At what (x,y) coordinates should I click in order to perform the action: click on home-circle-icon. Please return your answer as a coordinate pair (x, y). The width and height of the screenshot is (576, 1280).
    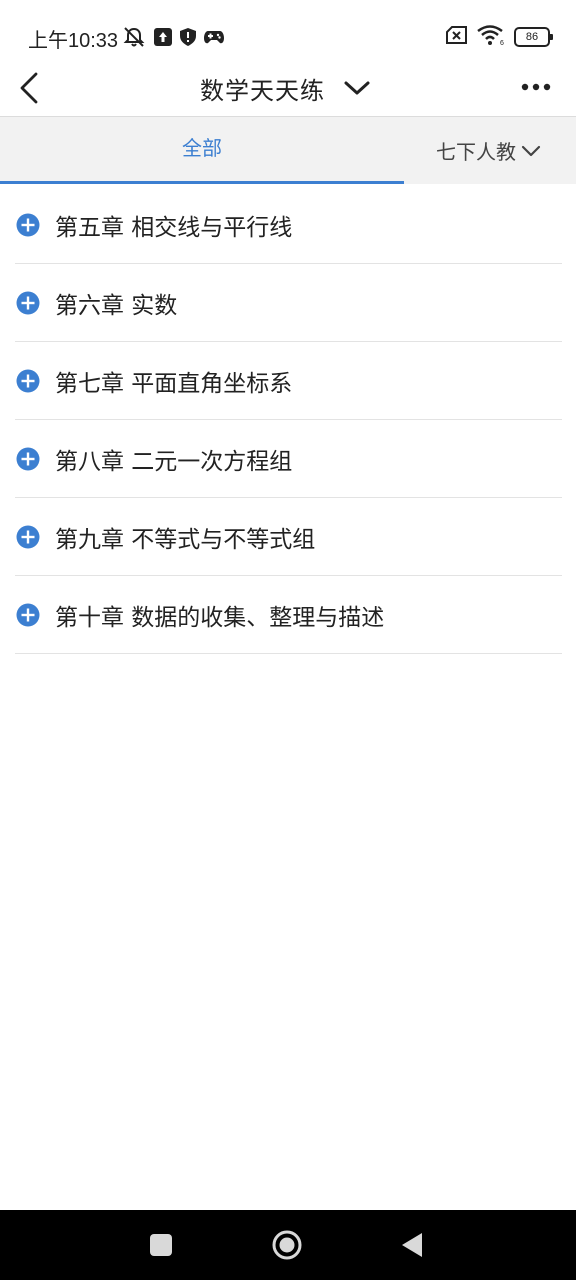
    Looking at the image, I should click on (287, 1245).